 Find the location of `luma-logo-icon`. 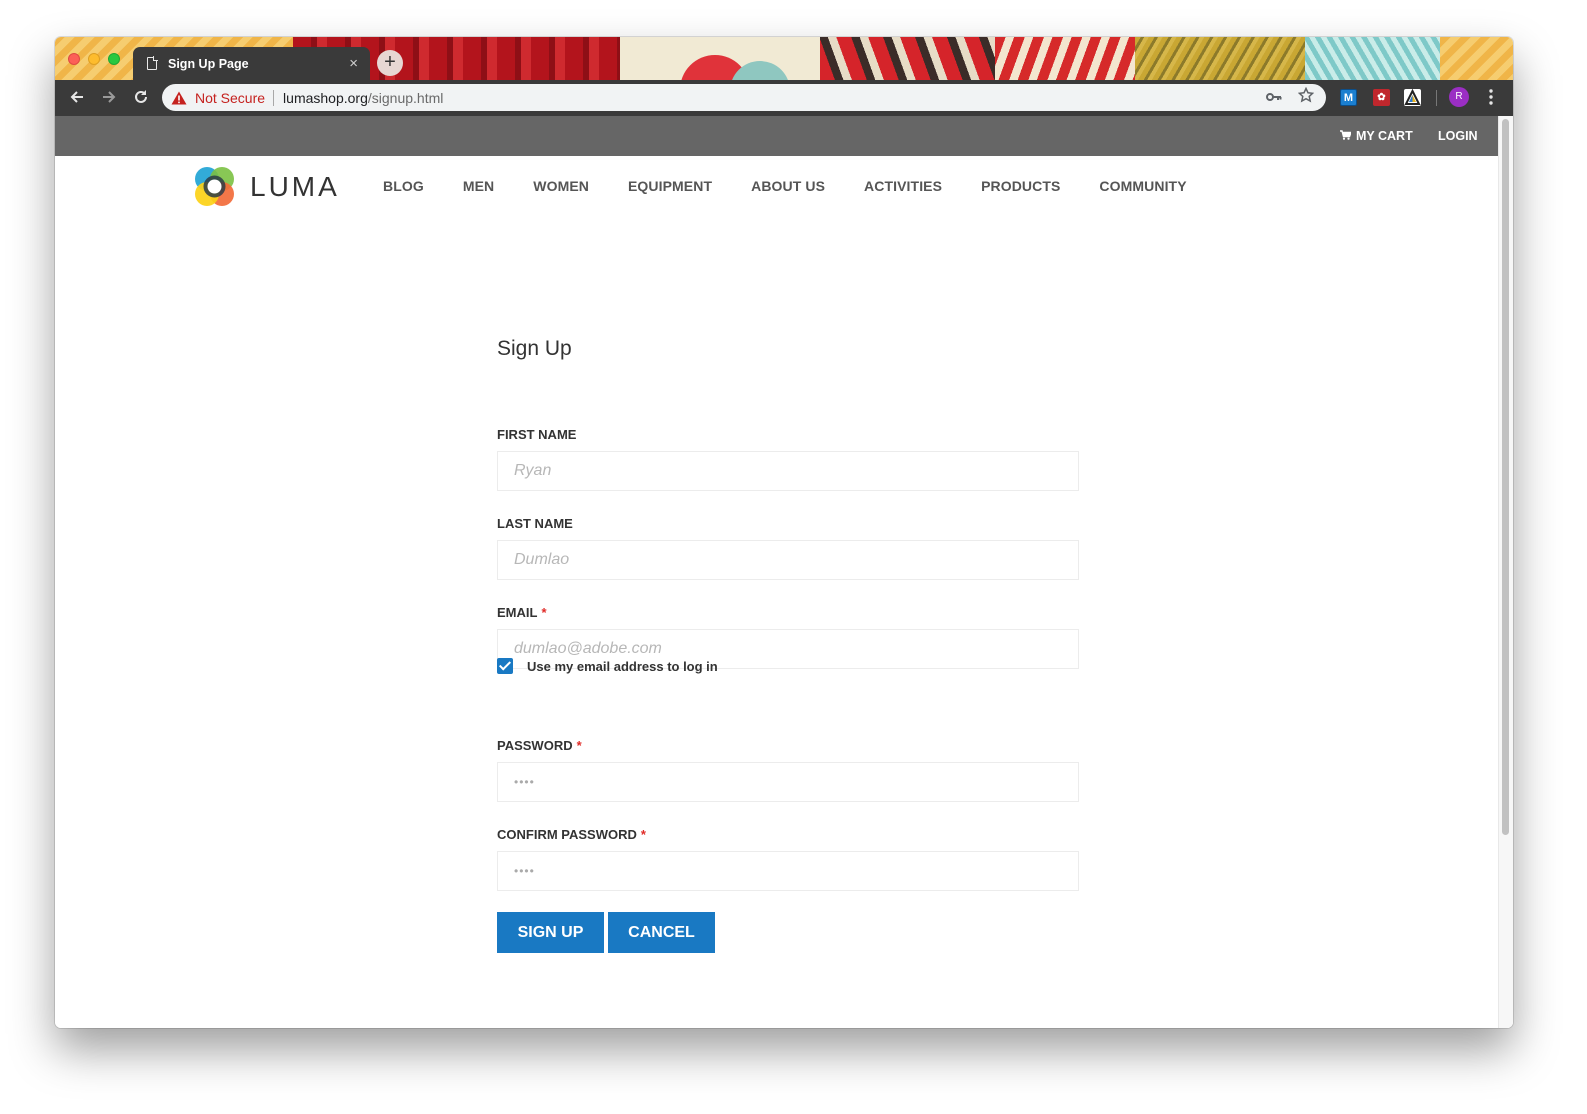

luma-logo-icon is located at coordinates (214, 186).